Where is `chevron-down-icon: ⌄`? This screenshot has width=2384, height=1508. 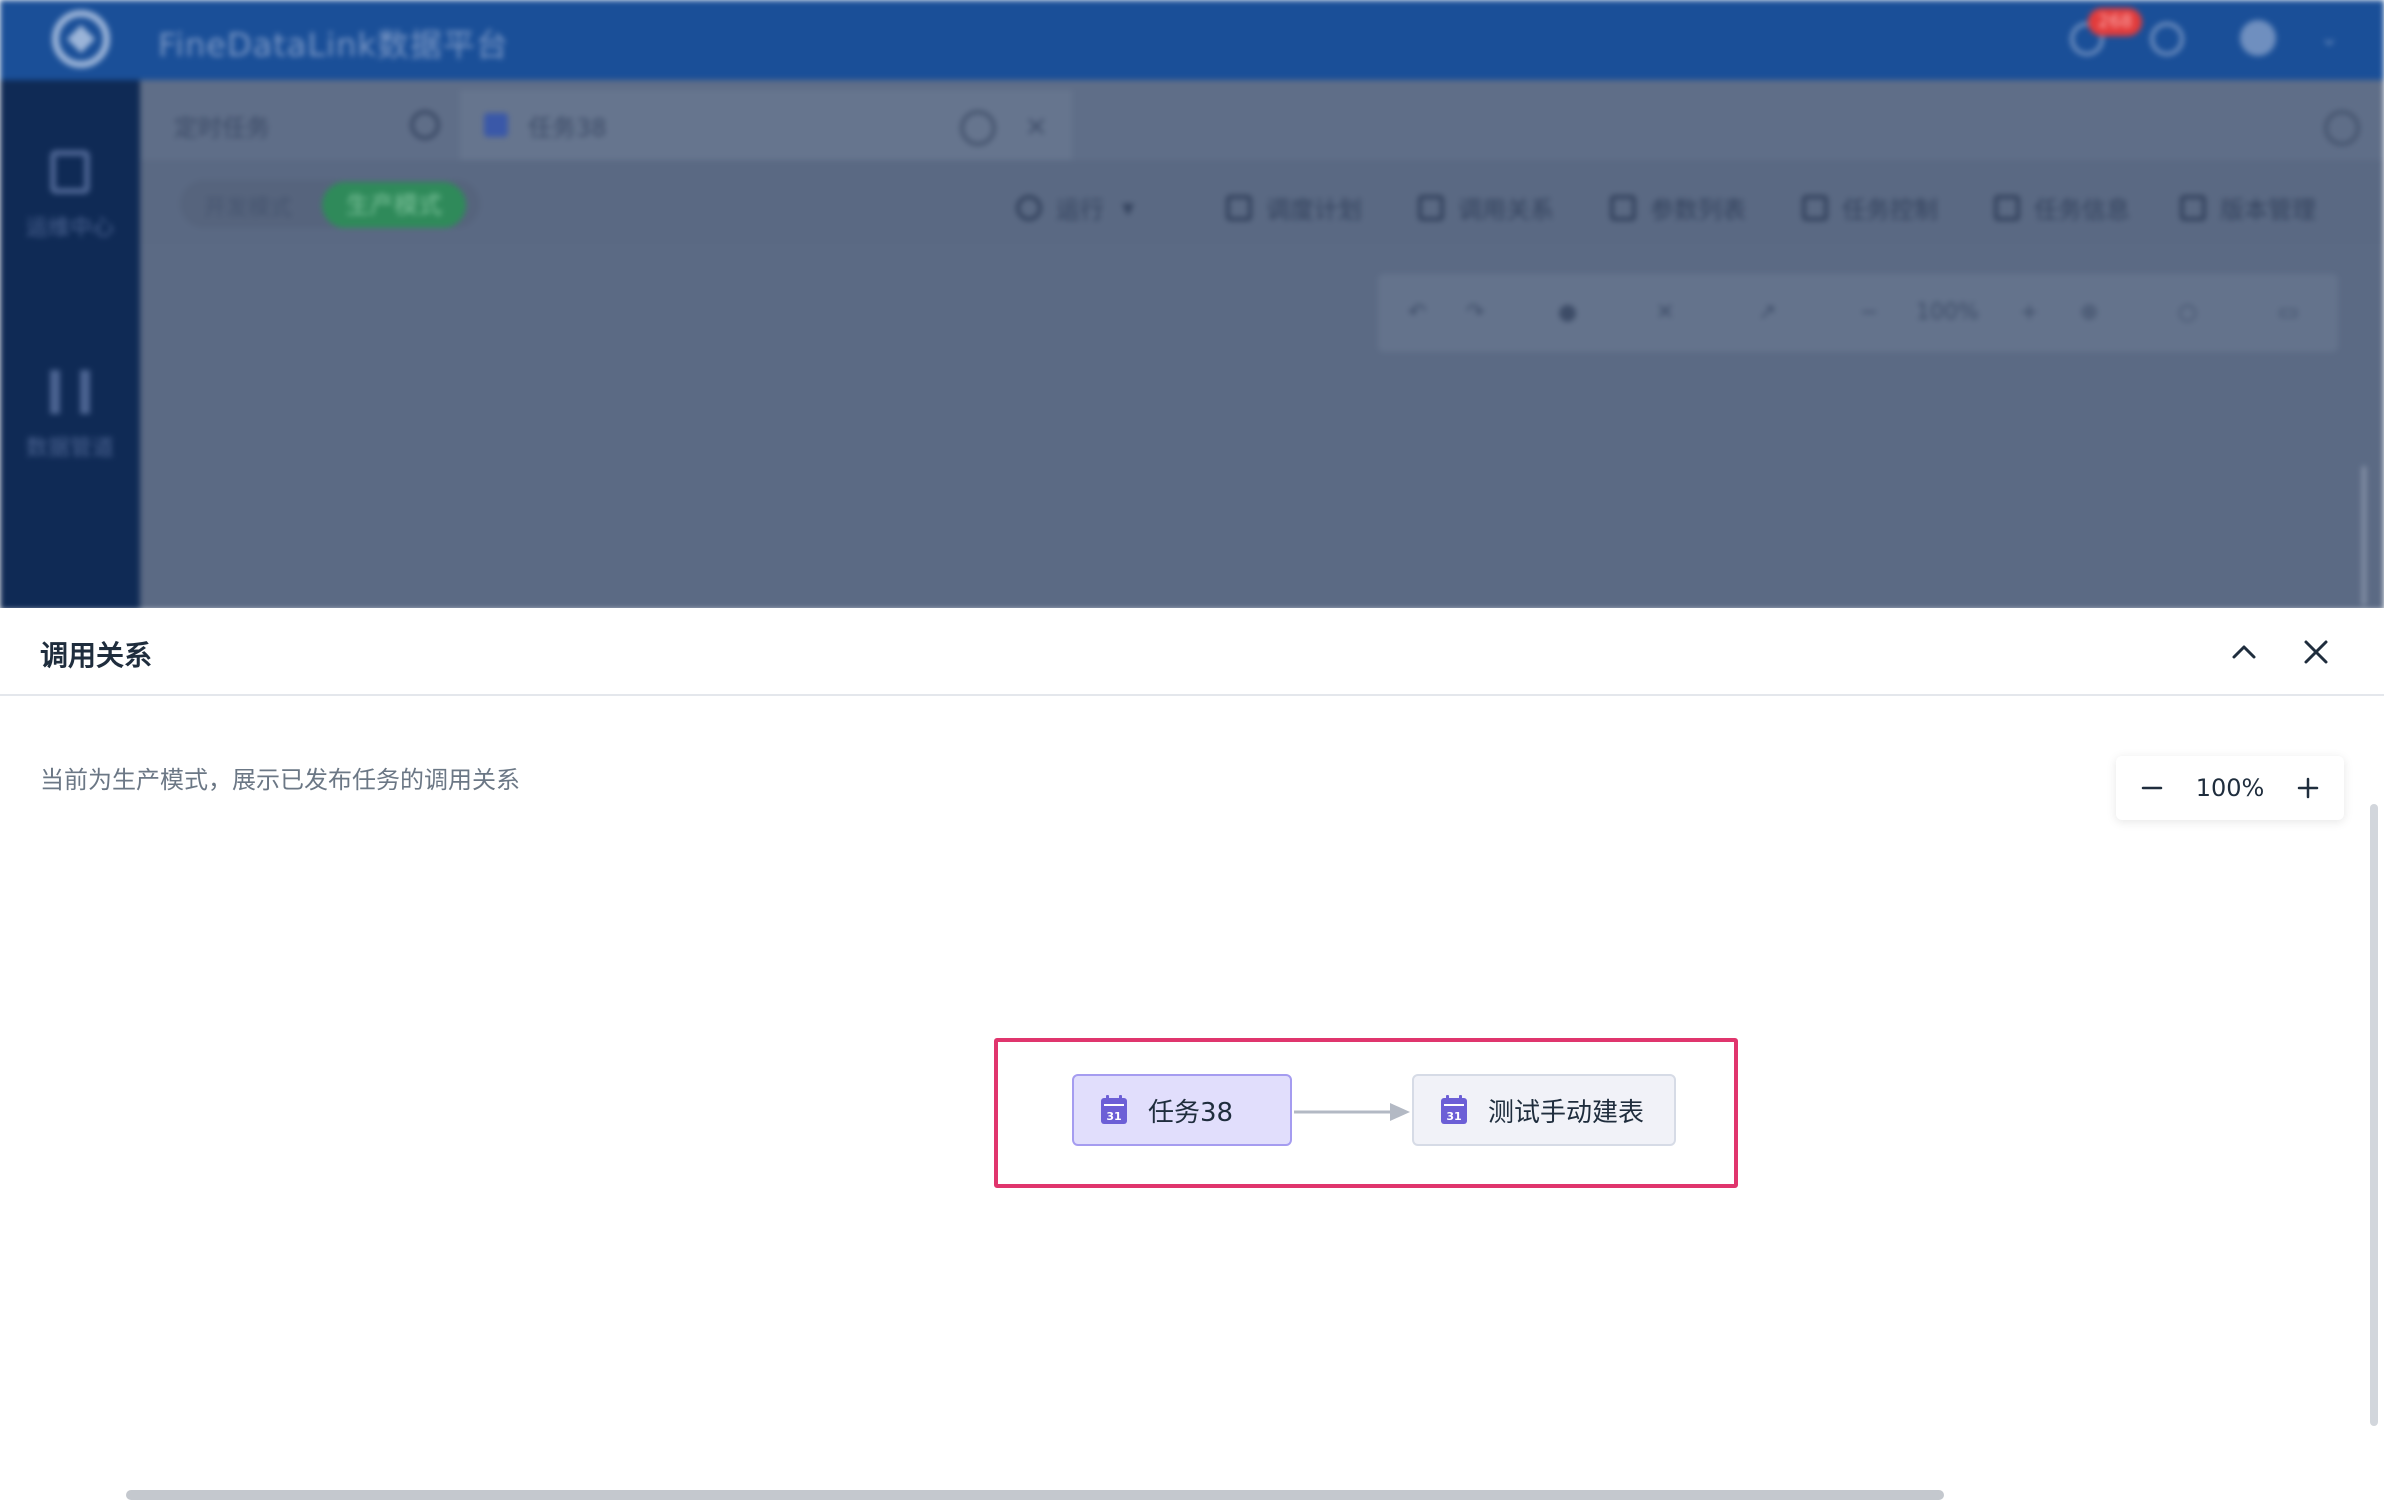 chevron-down-icon: ⌄ is located at coordinates (2329, 38).